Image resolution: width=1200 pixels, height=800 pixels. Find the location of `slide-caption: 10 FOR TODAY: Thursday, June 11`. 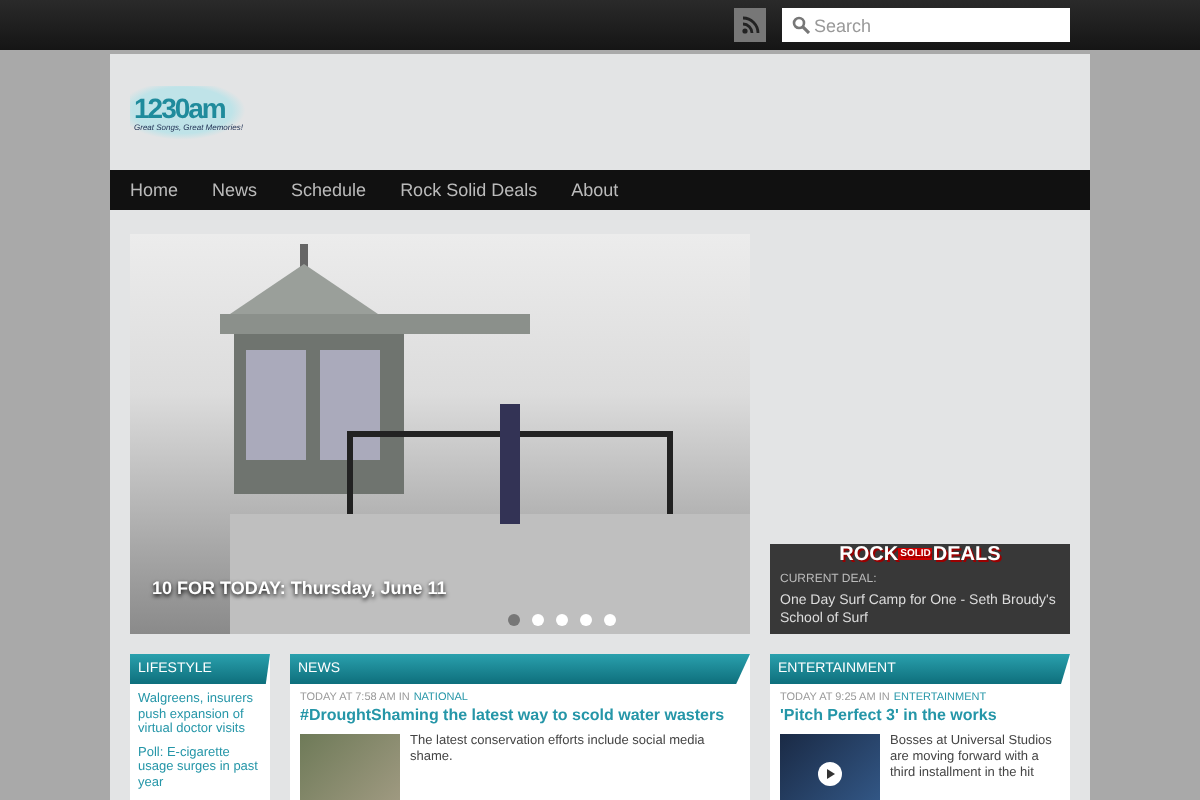

slide-caption: 10 FOR TODAY: Thursday, June 11 is located at coordinates (300, 588).